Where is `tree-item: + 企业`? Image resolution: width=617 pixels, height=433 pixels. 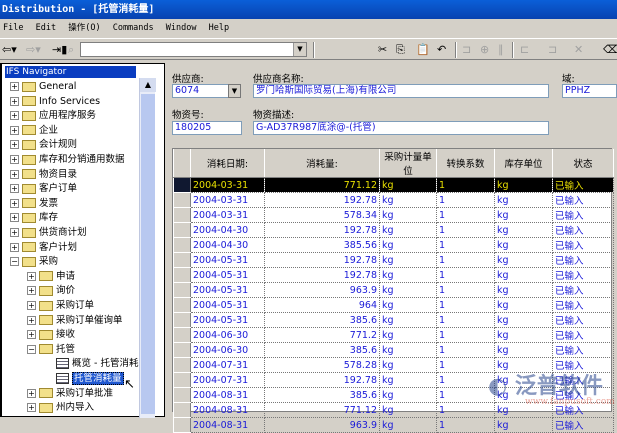
tree-item: + 企业 is located at coordinates (34, 131).